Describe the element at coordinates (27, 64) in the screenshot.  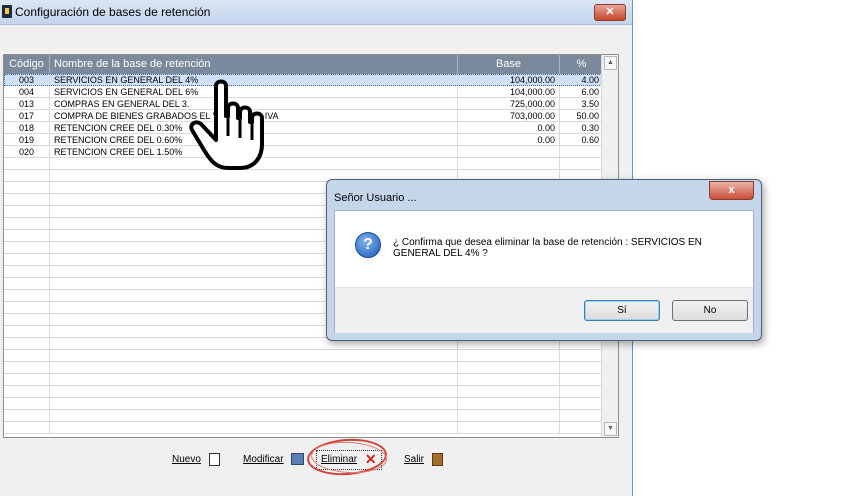
I see `column-header-code: Código` at that location.